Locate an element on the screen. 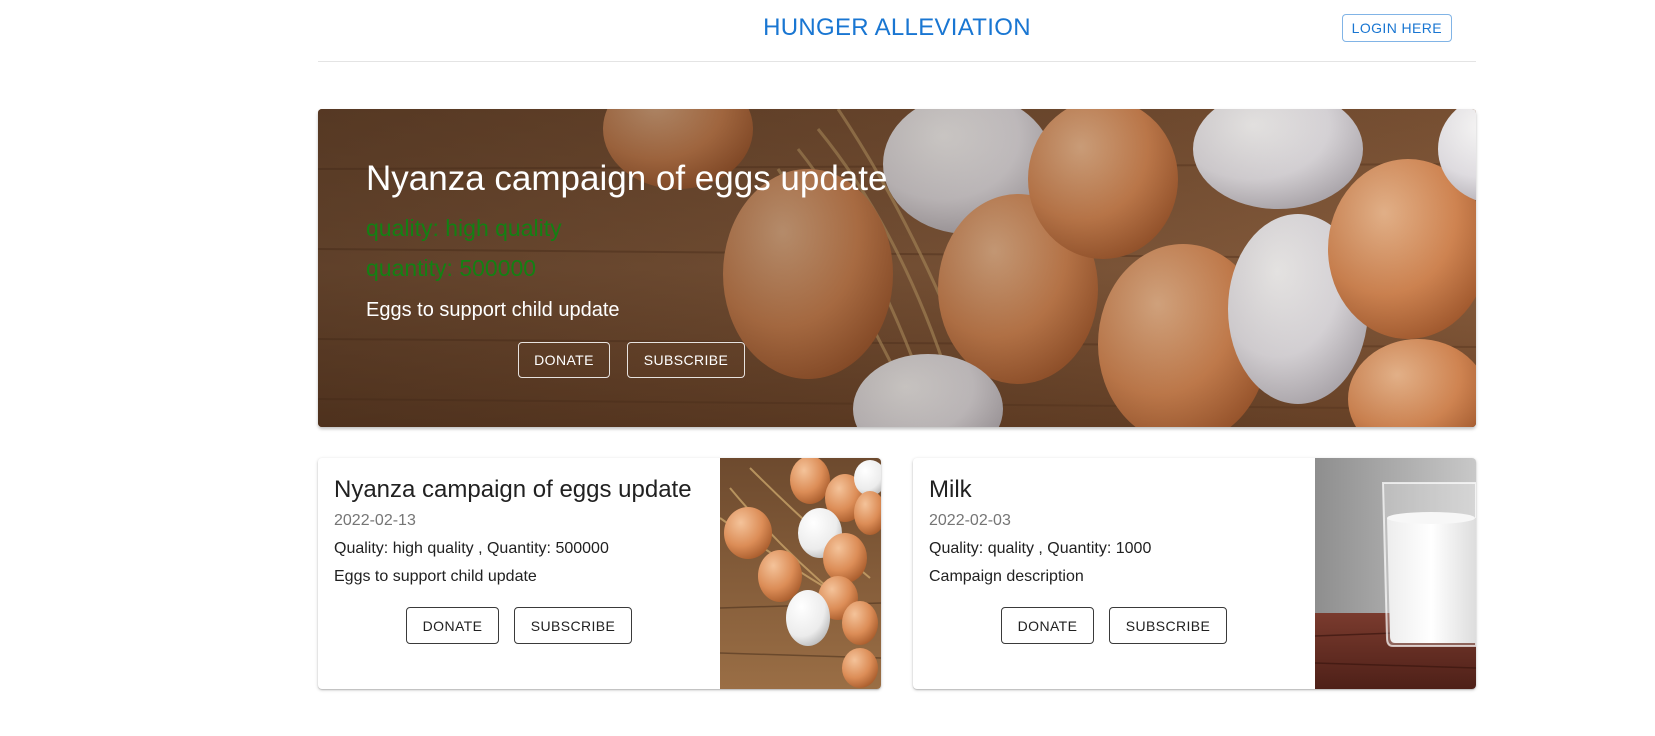  hero-description: Eggs to support child update is located at coordinates (493, 310).